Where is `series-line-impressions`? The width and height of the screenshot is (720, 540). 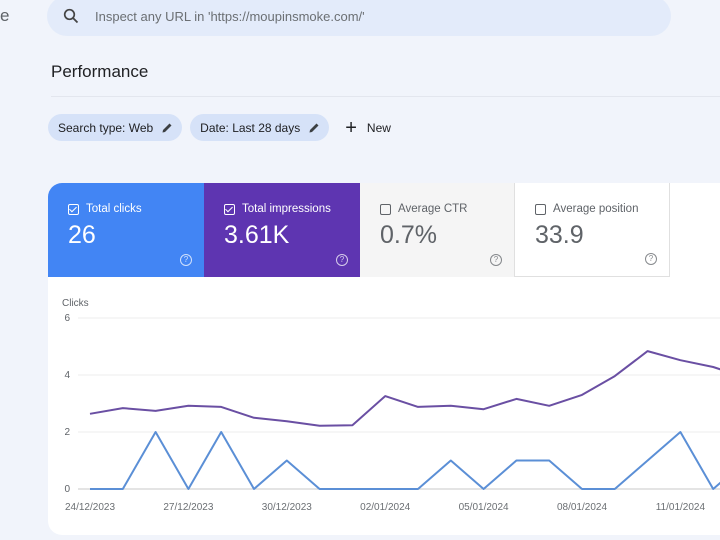 series-line-impressions is located at coordinates (404, 388).